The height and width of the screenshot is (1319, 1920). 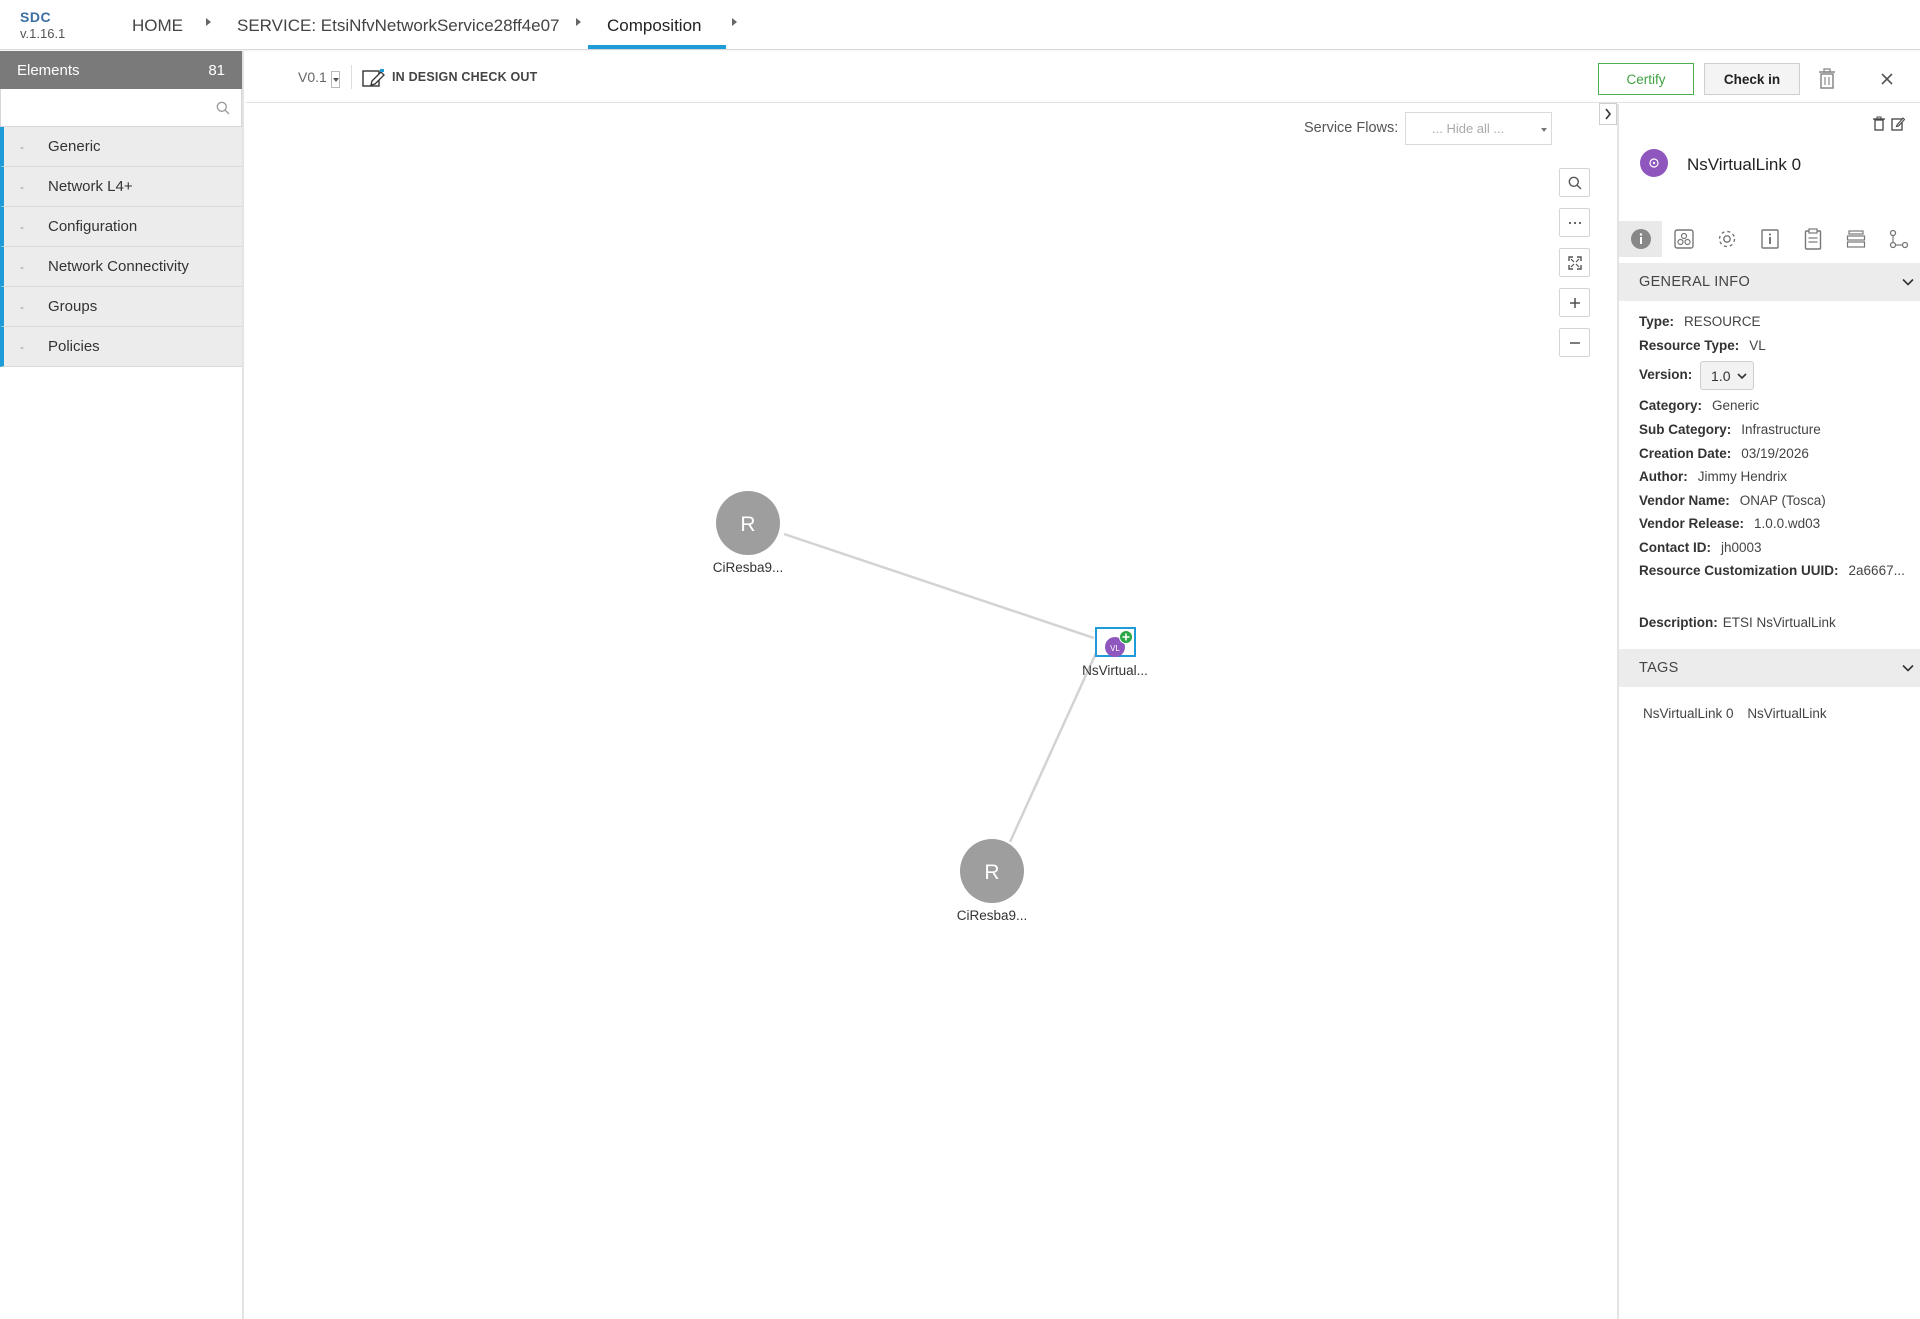 I want to click on edit-icon, so click(x=1898, y=123).